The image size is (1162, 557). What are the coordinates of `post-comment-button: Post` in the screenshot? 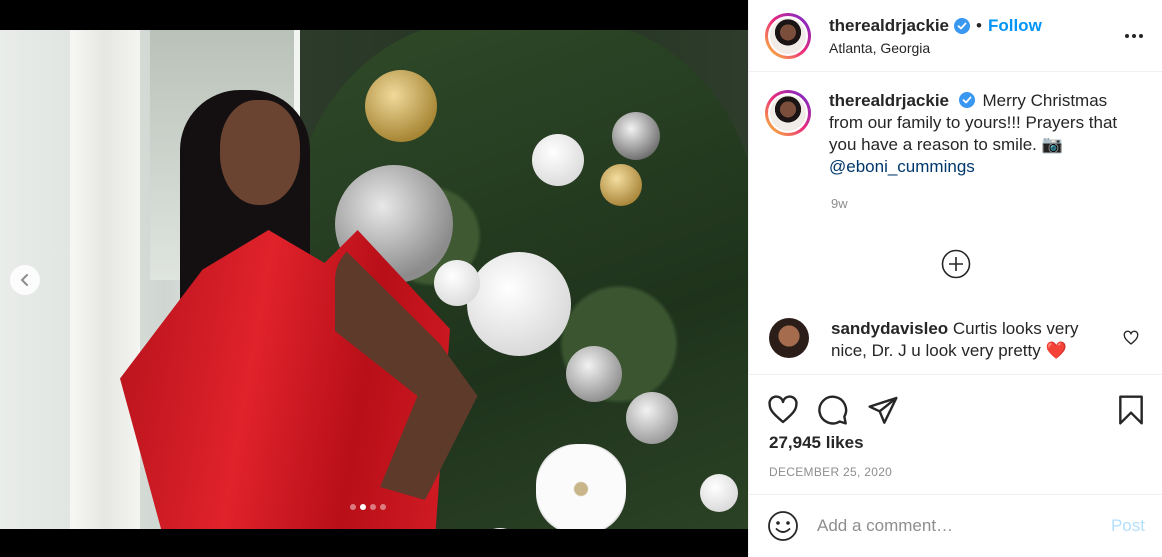 It's located at (1128, 526).